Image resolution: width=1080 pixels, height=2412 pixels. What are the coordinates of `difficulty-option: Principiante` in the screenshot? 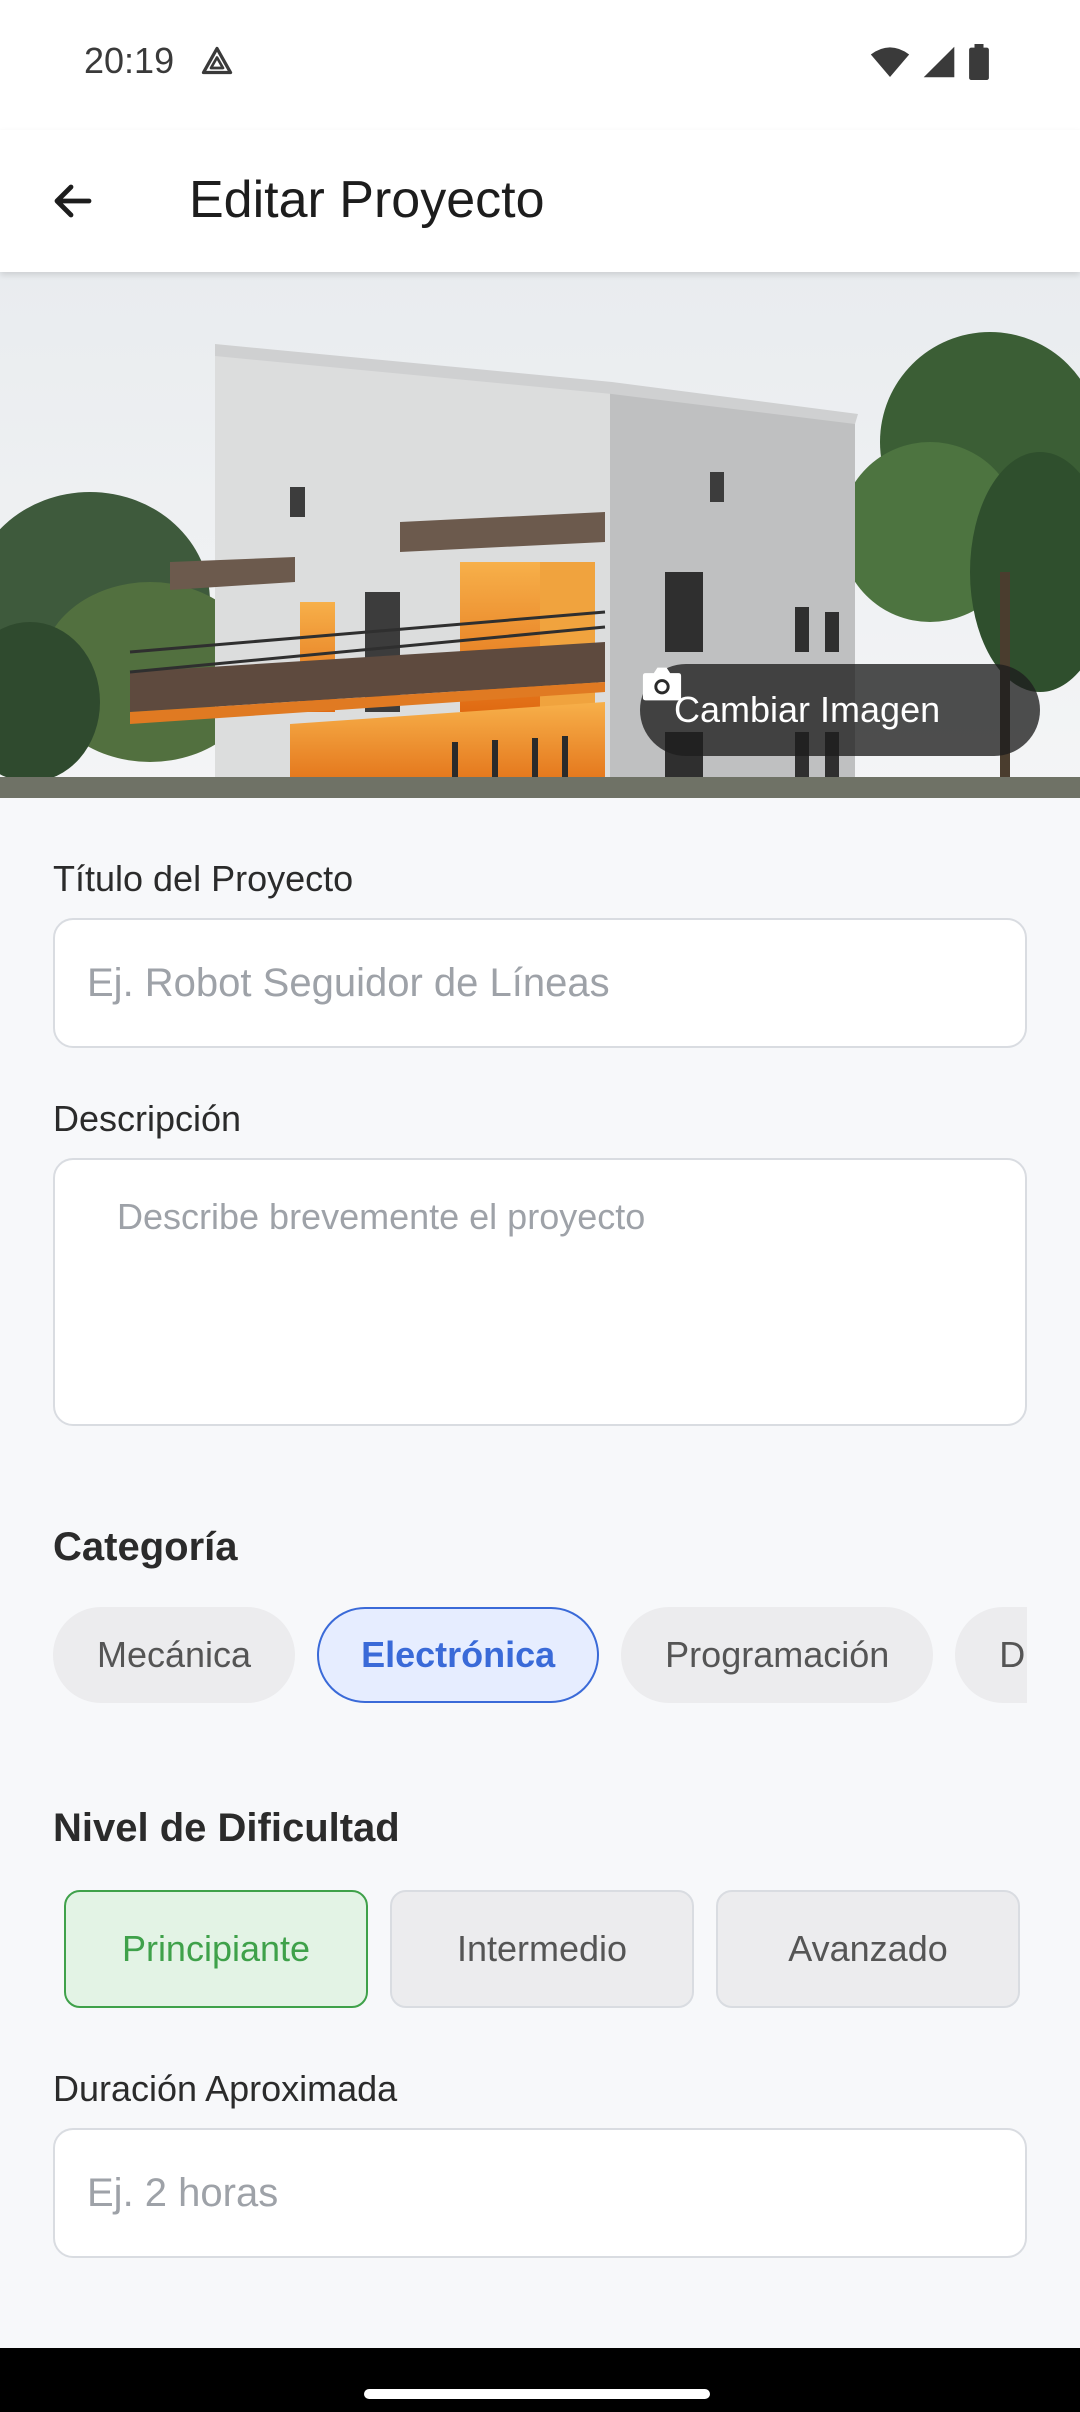 It's located at (216, 1949).